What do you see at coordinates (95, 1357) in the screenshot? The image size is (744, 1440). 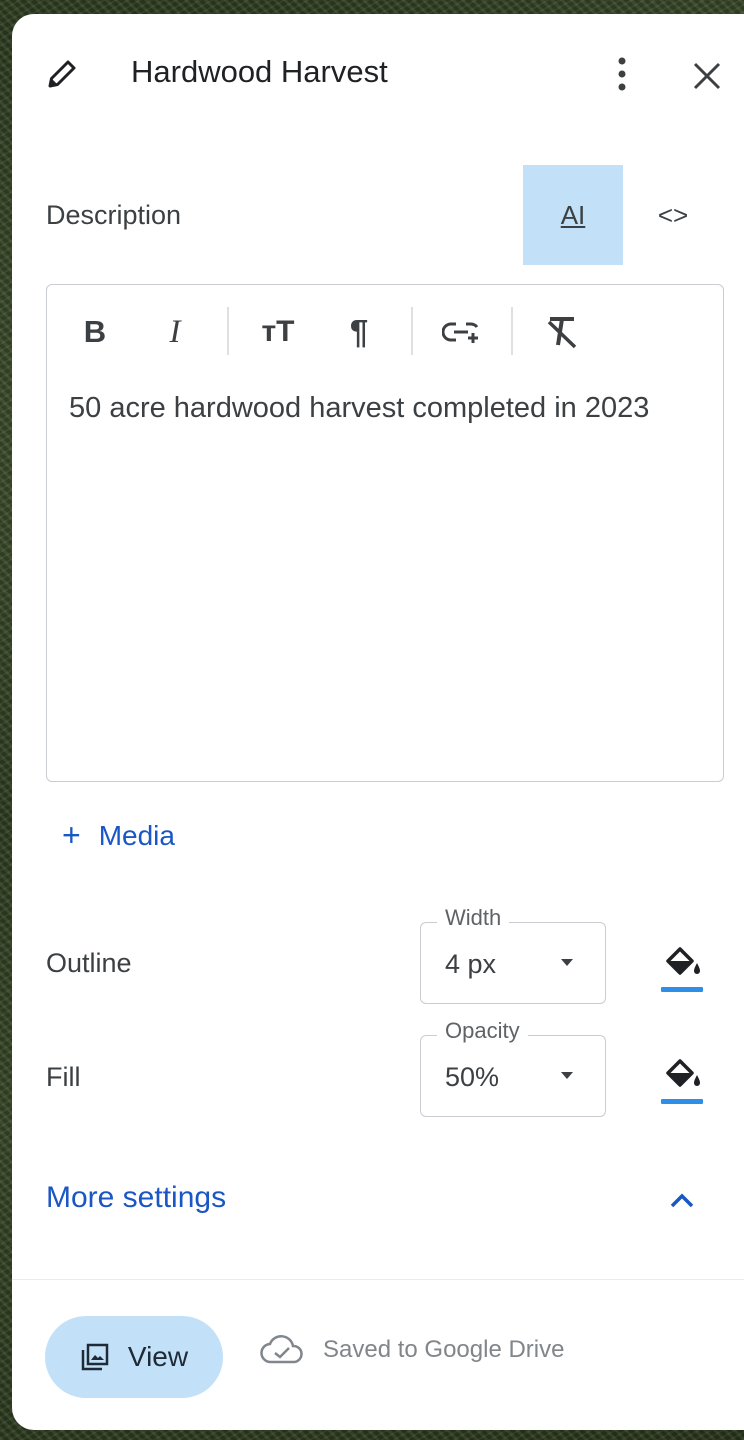 I see `gallery-icon` at bounding box center [95, 1357].